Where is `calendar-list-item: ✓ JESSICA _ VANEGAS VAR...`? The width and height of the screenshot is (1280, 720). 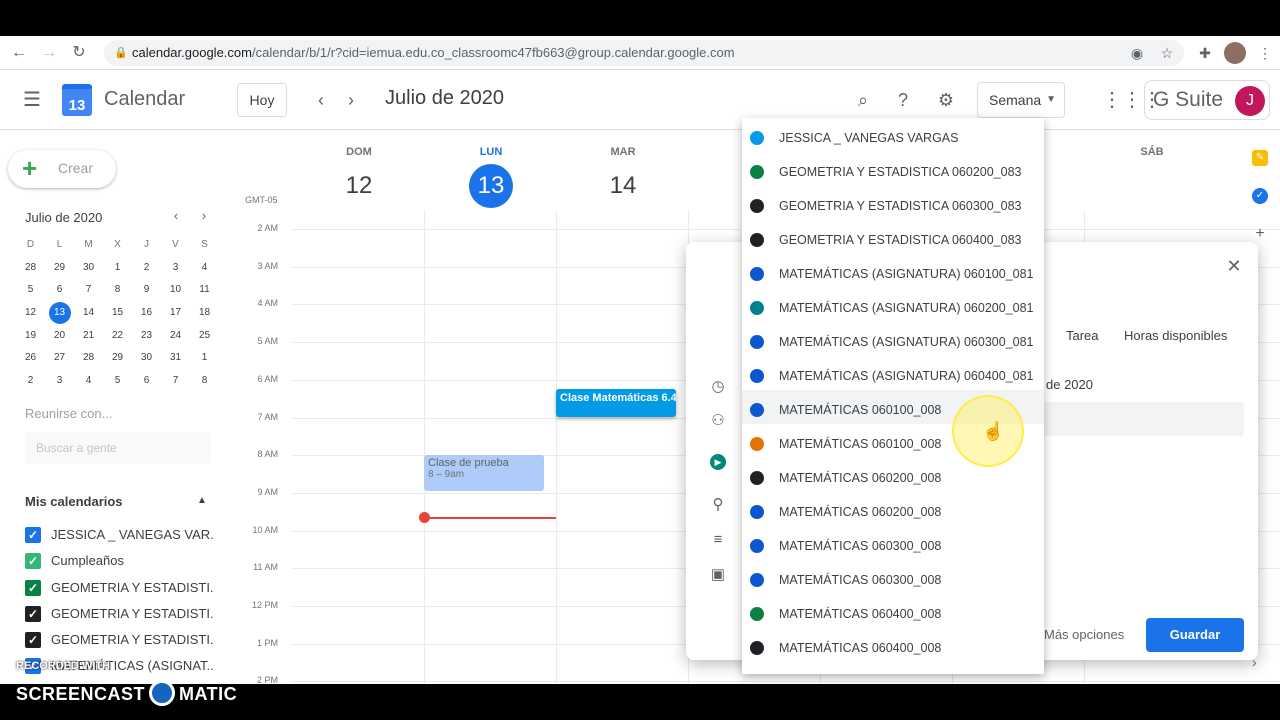 calendar-list-item: ✓ JESSICA _ VANEGAS VAR... is located at coordinates (125, 535).